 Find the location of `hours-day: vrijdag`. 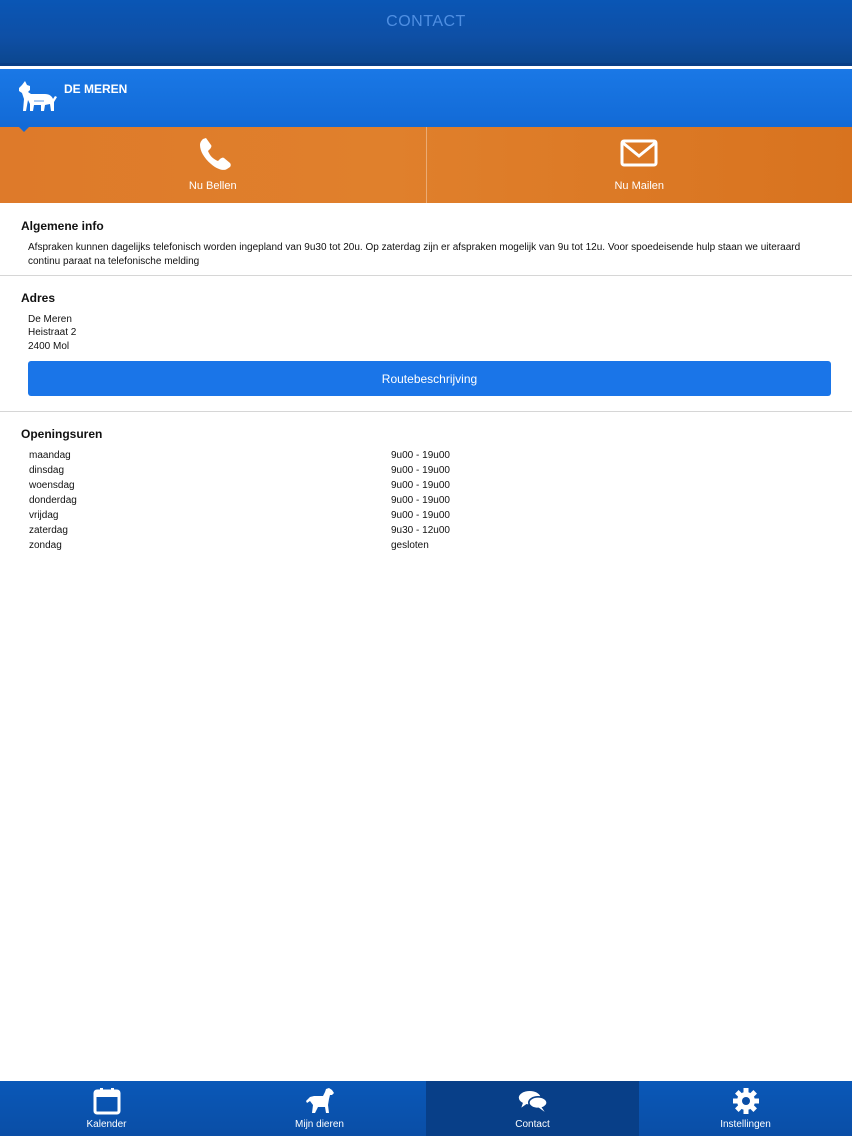

hours-day: vrijdag is located at coordinates (44, 515).